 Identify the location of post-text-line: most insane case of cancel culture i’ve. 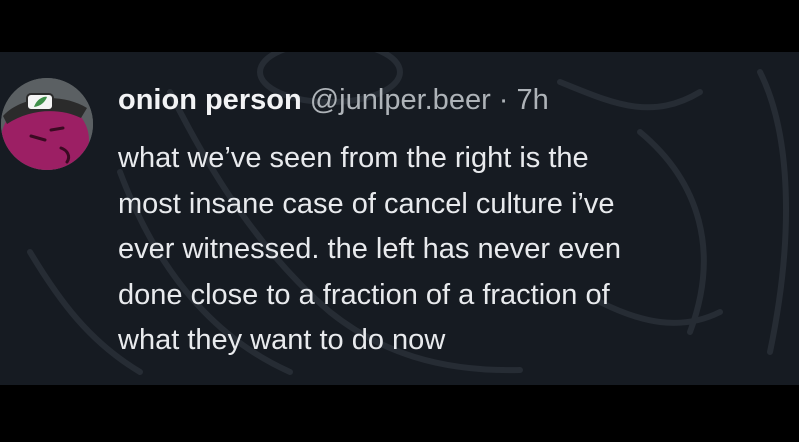
(366, 203).